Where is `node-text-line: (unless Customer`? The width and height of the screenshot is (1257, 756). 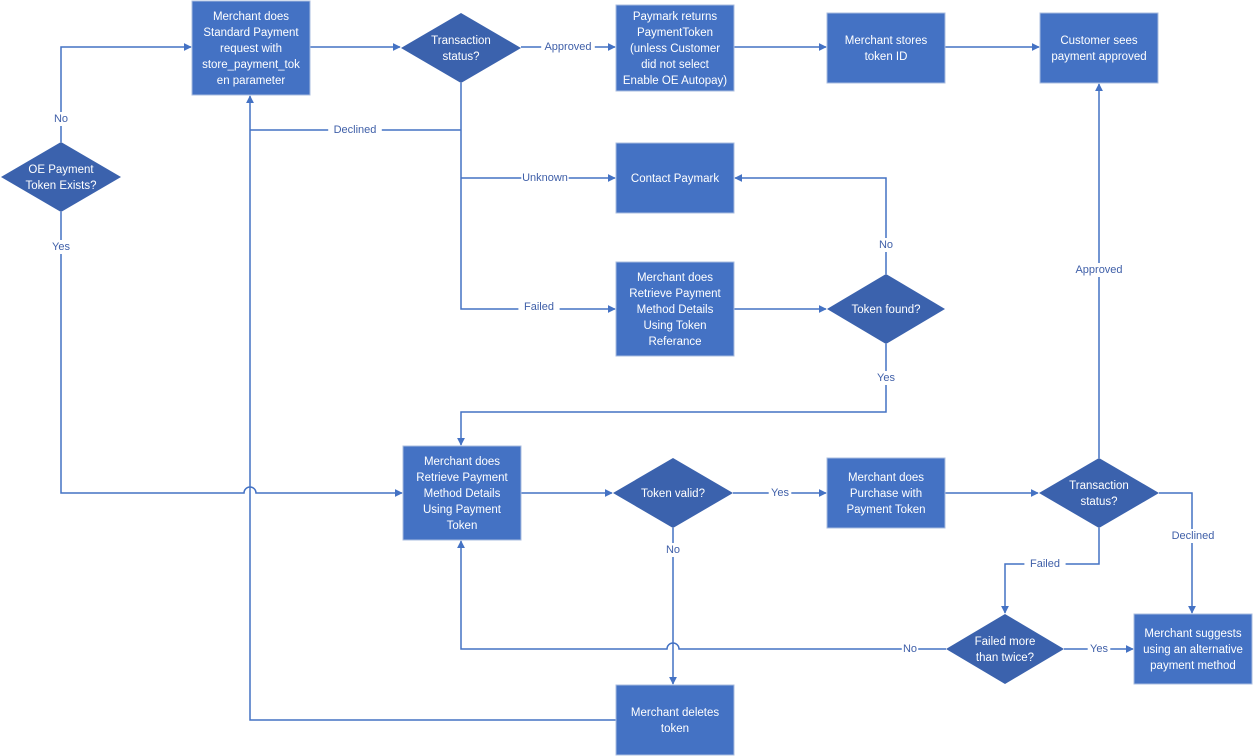
node-text-line: (unless Customer is located at coordinates (675, 49).